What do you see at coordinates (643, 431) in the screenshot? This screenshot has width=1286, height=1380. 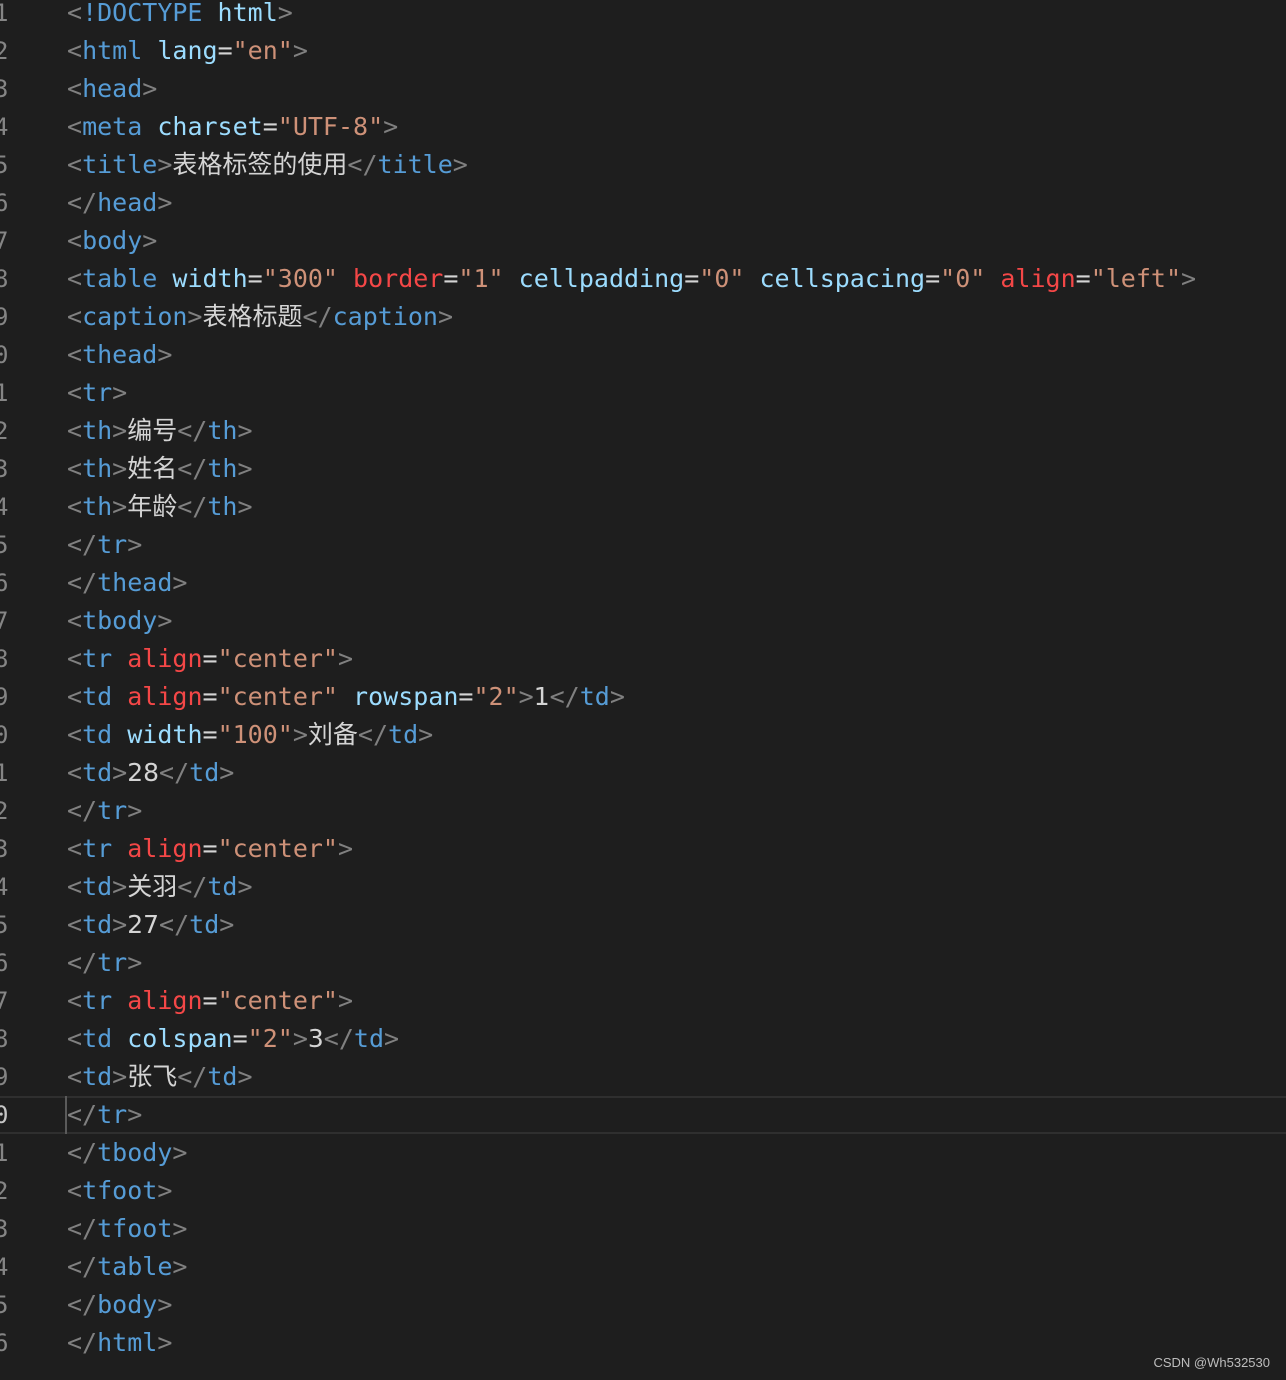 I see `code-line: 2 <th>编号</th>` at bounding box center [643, 431].